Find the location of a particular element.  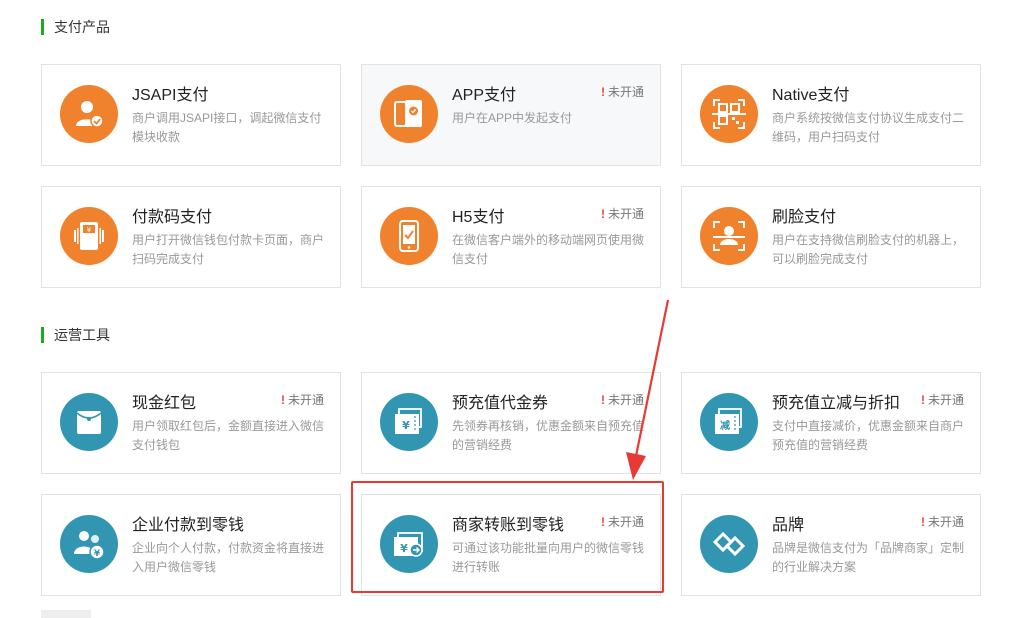

card-face: 刷脸支付 用户在支持微信刷脸支付的机器上，可以刷脸完成支付 is located at coordinates (831, 237).